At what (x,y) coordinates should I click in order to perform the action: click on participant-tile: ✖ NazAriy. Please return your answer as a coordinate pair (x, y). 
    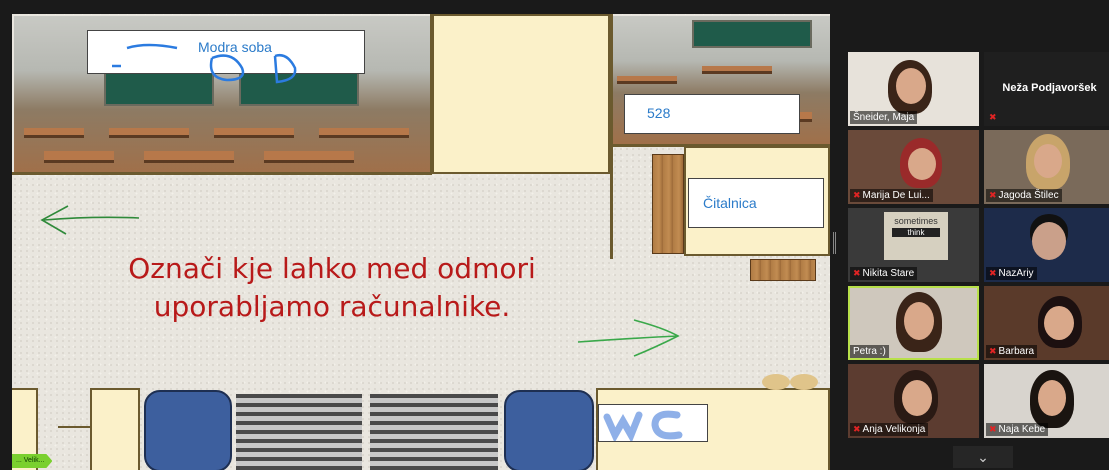
    Looking at the image, I should click on (1046, 245).